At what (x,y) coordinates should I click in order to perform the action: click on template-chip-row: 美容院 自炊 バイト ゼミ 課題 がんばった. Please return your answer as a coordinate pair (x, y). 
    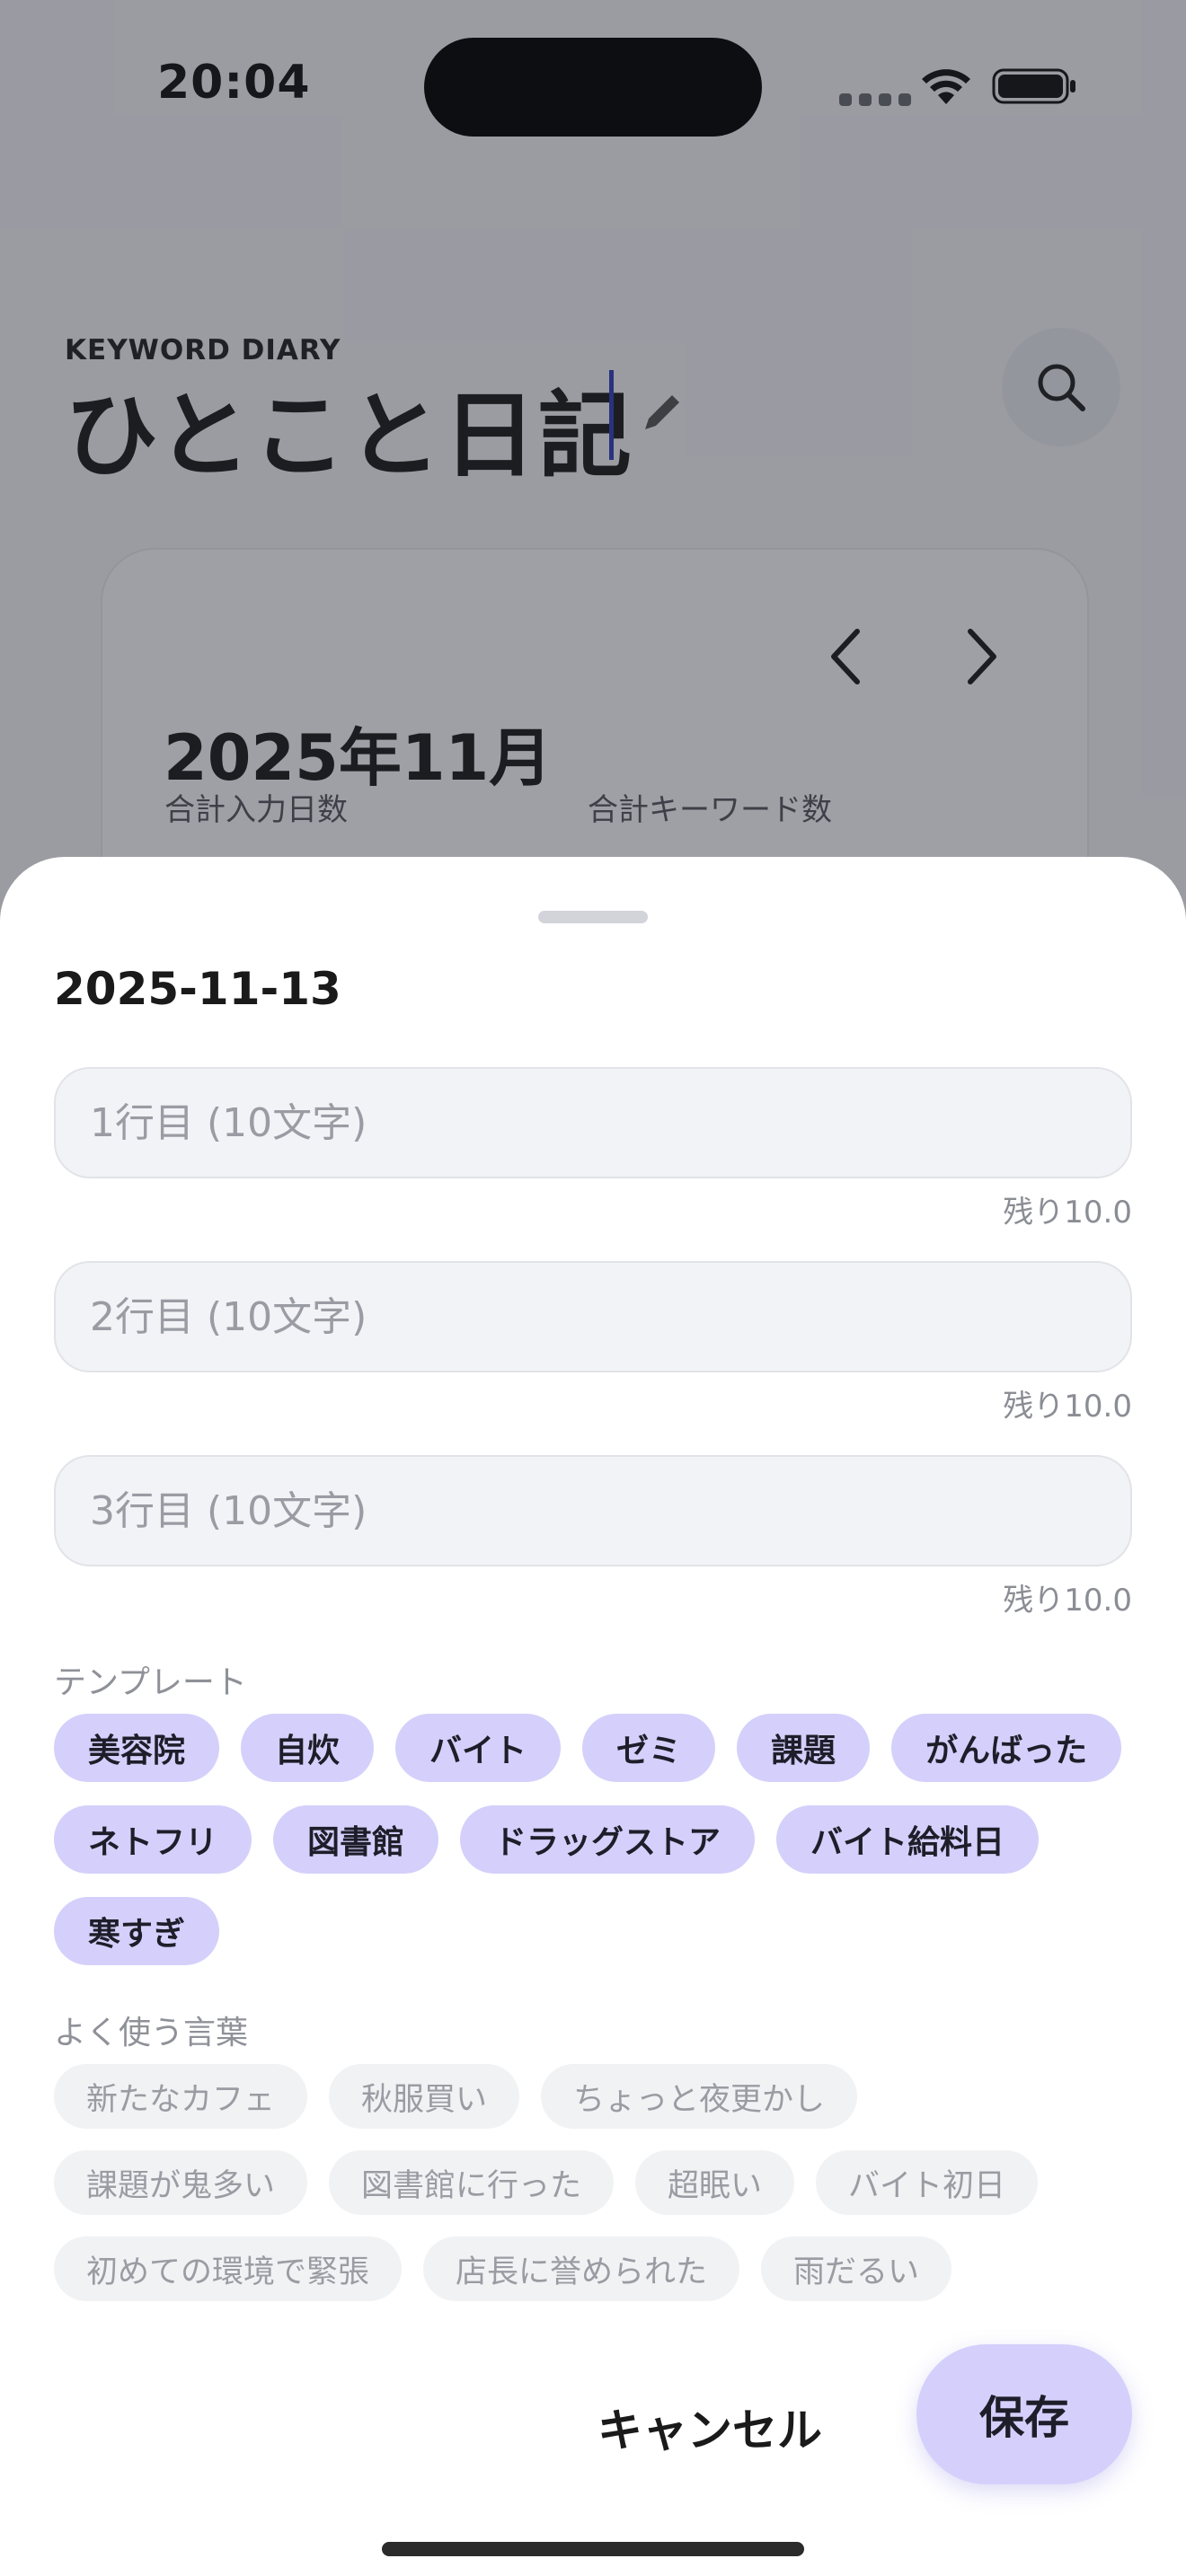
    Looking at the image, I should click on (588, 1748).